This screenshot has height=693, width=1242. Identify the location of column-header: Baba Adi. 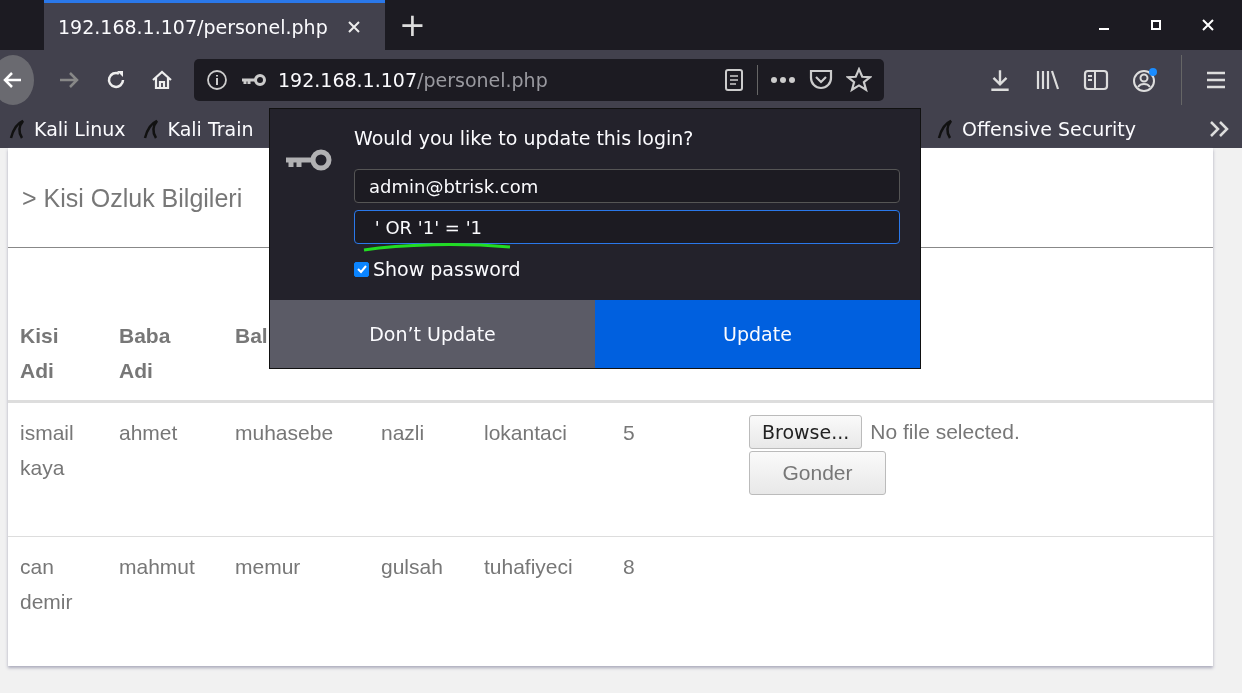
(145, 353).